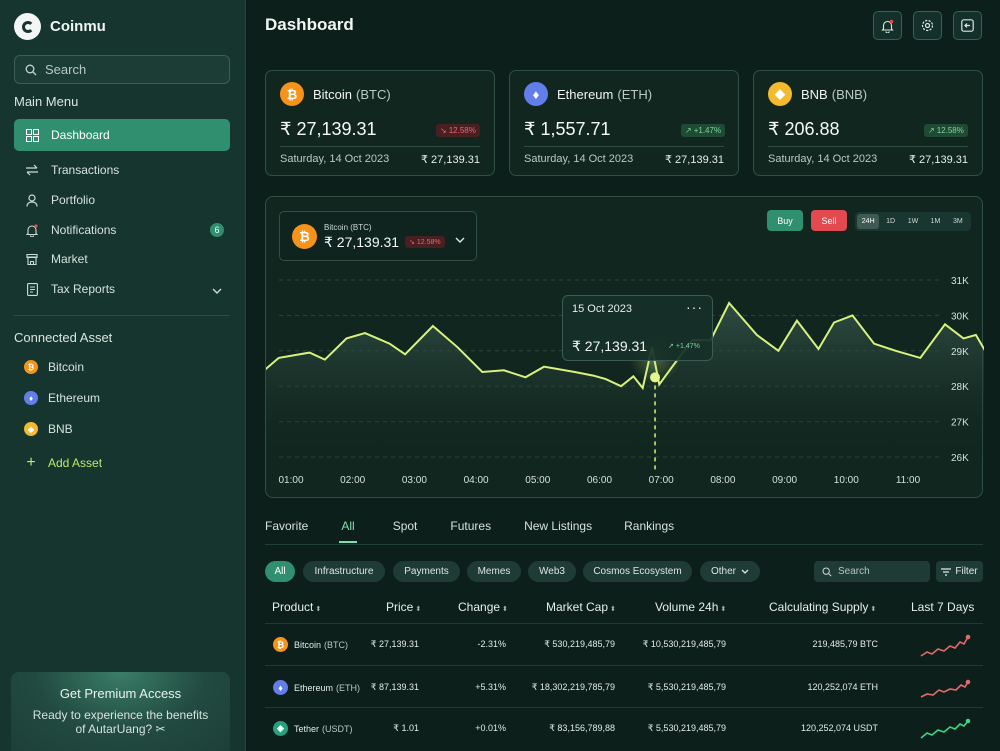 Image resolution: width=1000 pixels, height=751 pixels. I want to click on tether-icon: ◈, so click(280, 728).